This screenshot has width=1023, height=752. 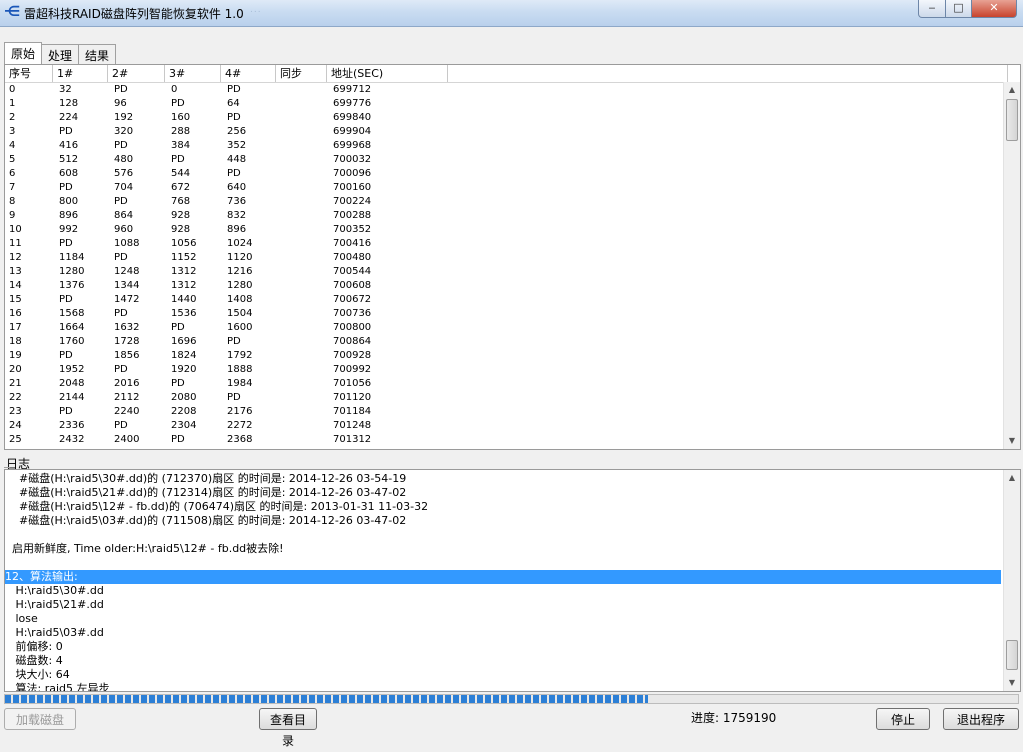 What do you see at coordinates (60, 54) in the screenshot?
I see `tab-process: 处理` at bounding box center [60, 54].